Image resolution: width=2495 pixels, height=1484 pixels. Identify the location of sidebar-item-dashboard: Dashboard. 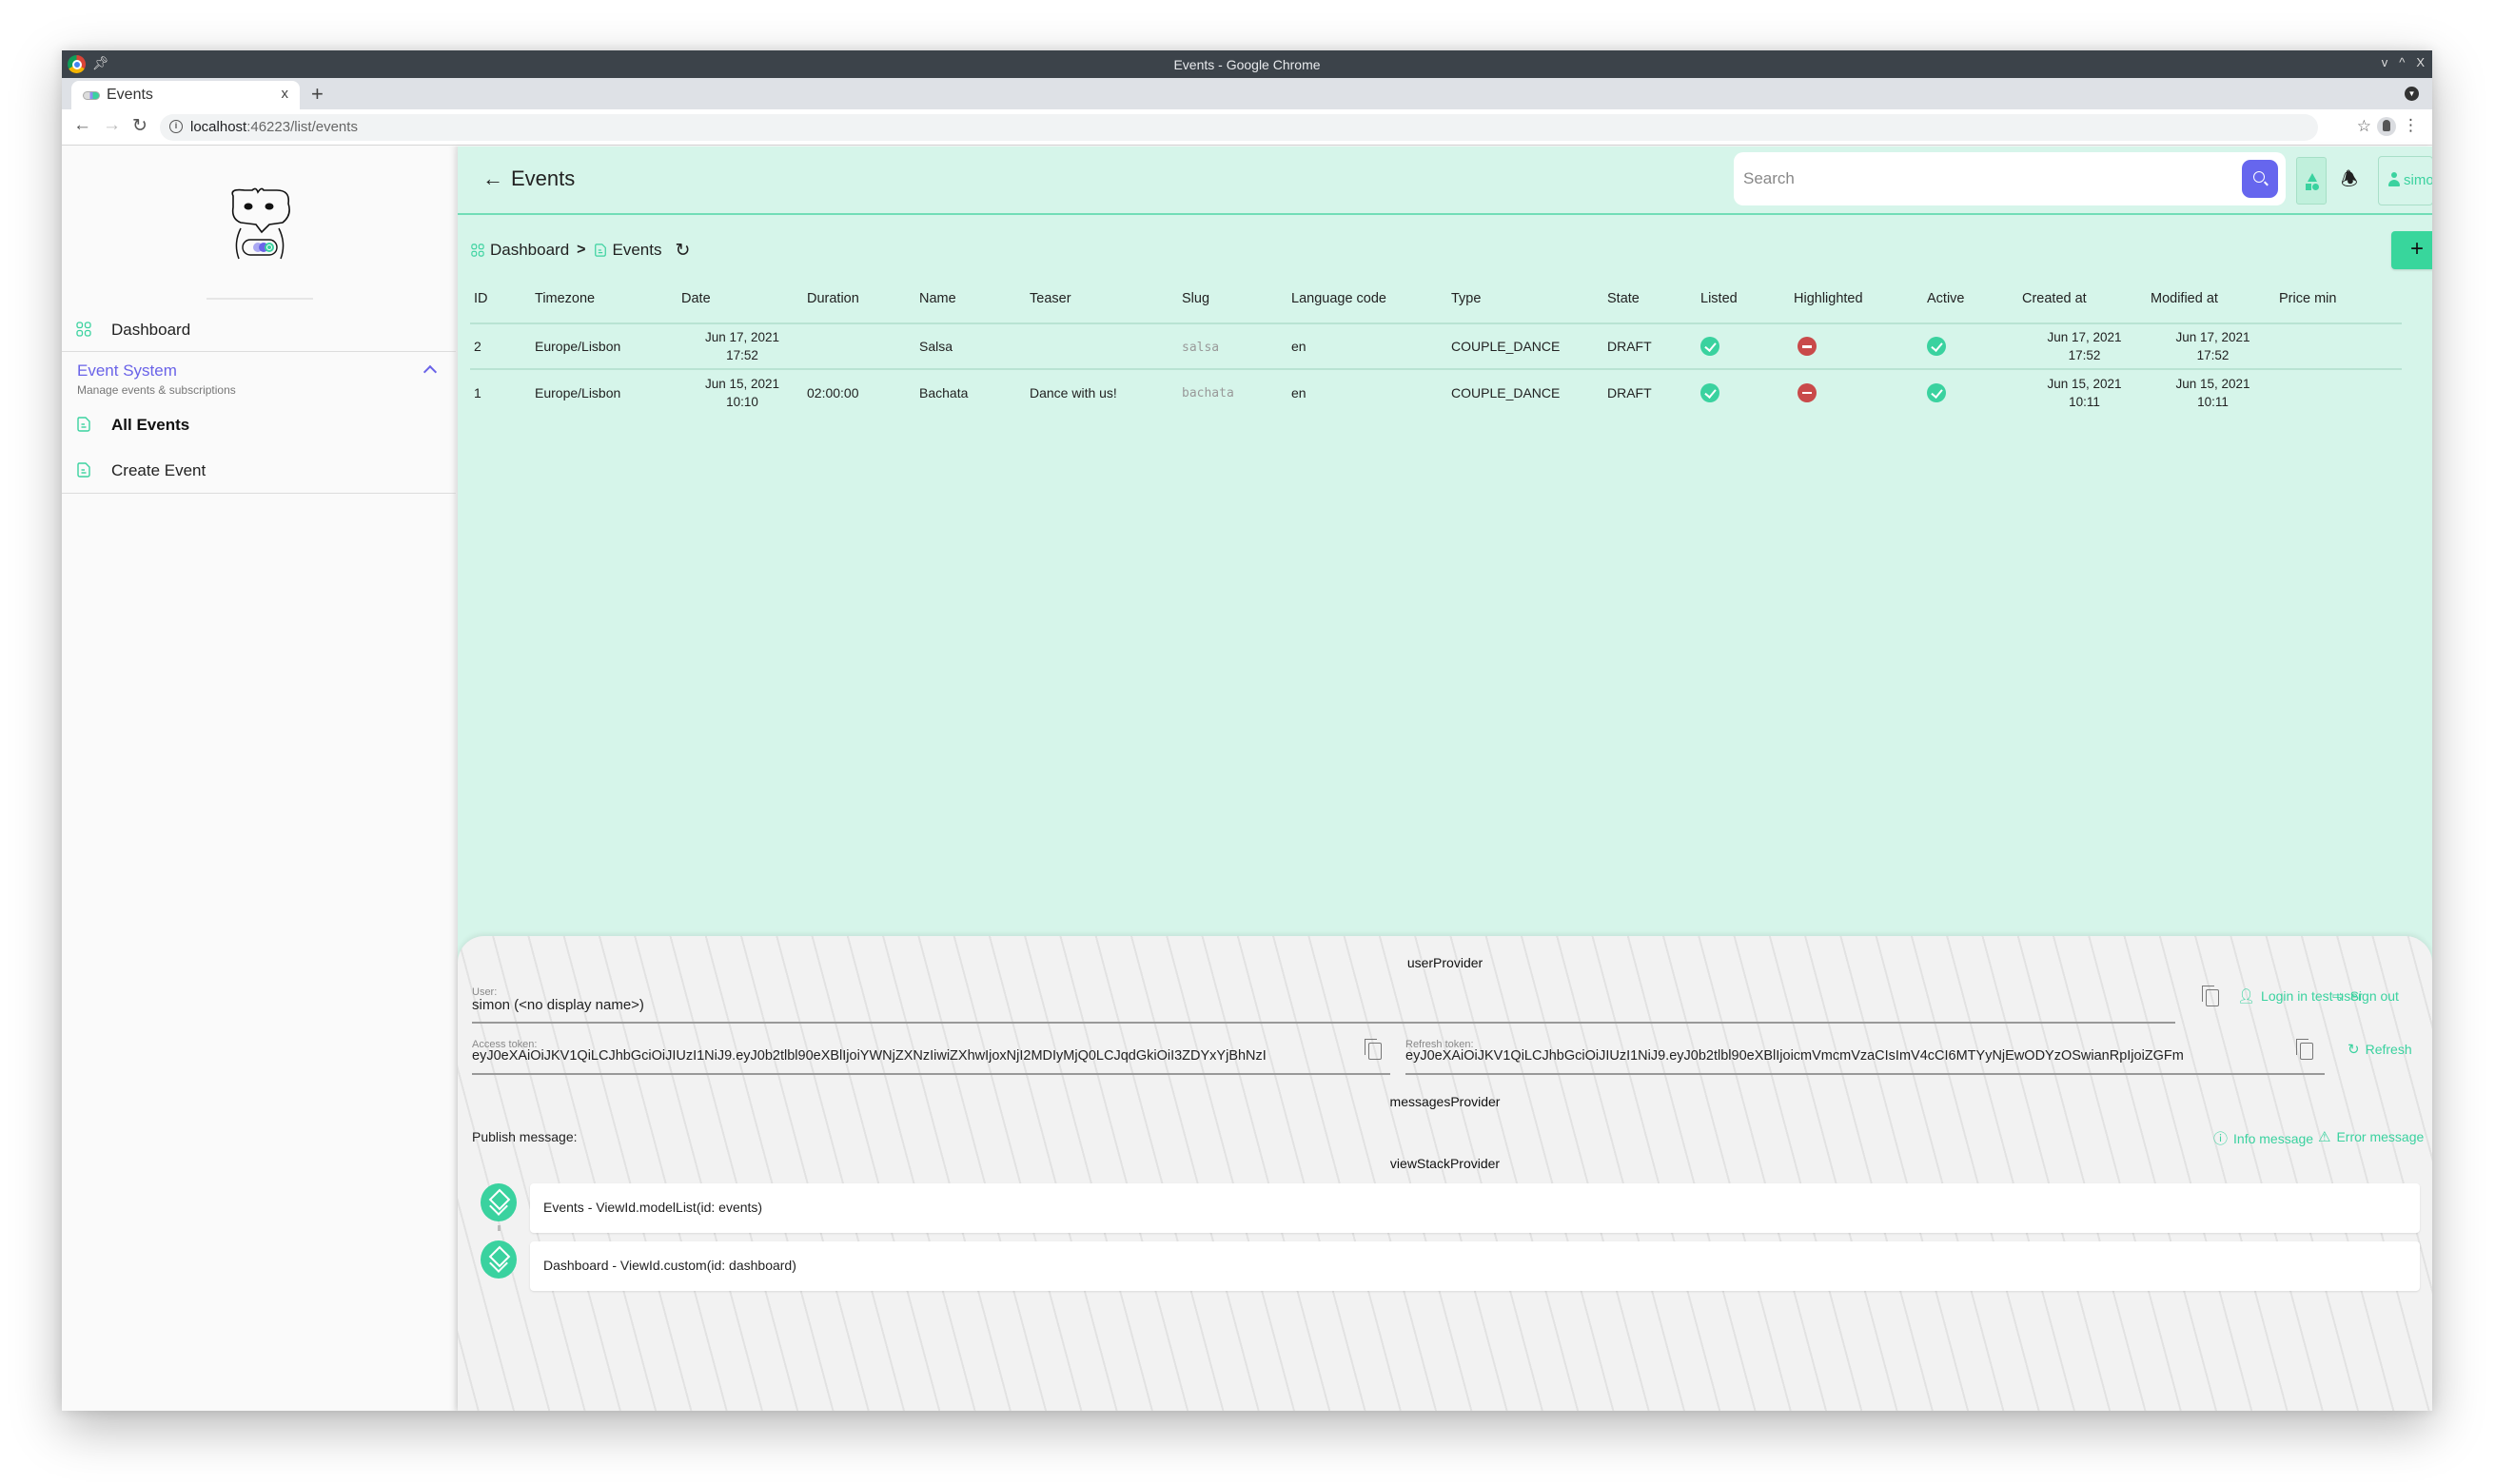
(259, 330).